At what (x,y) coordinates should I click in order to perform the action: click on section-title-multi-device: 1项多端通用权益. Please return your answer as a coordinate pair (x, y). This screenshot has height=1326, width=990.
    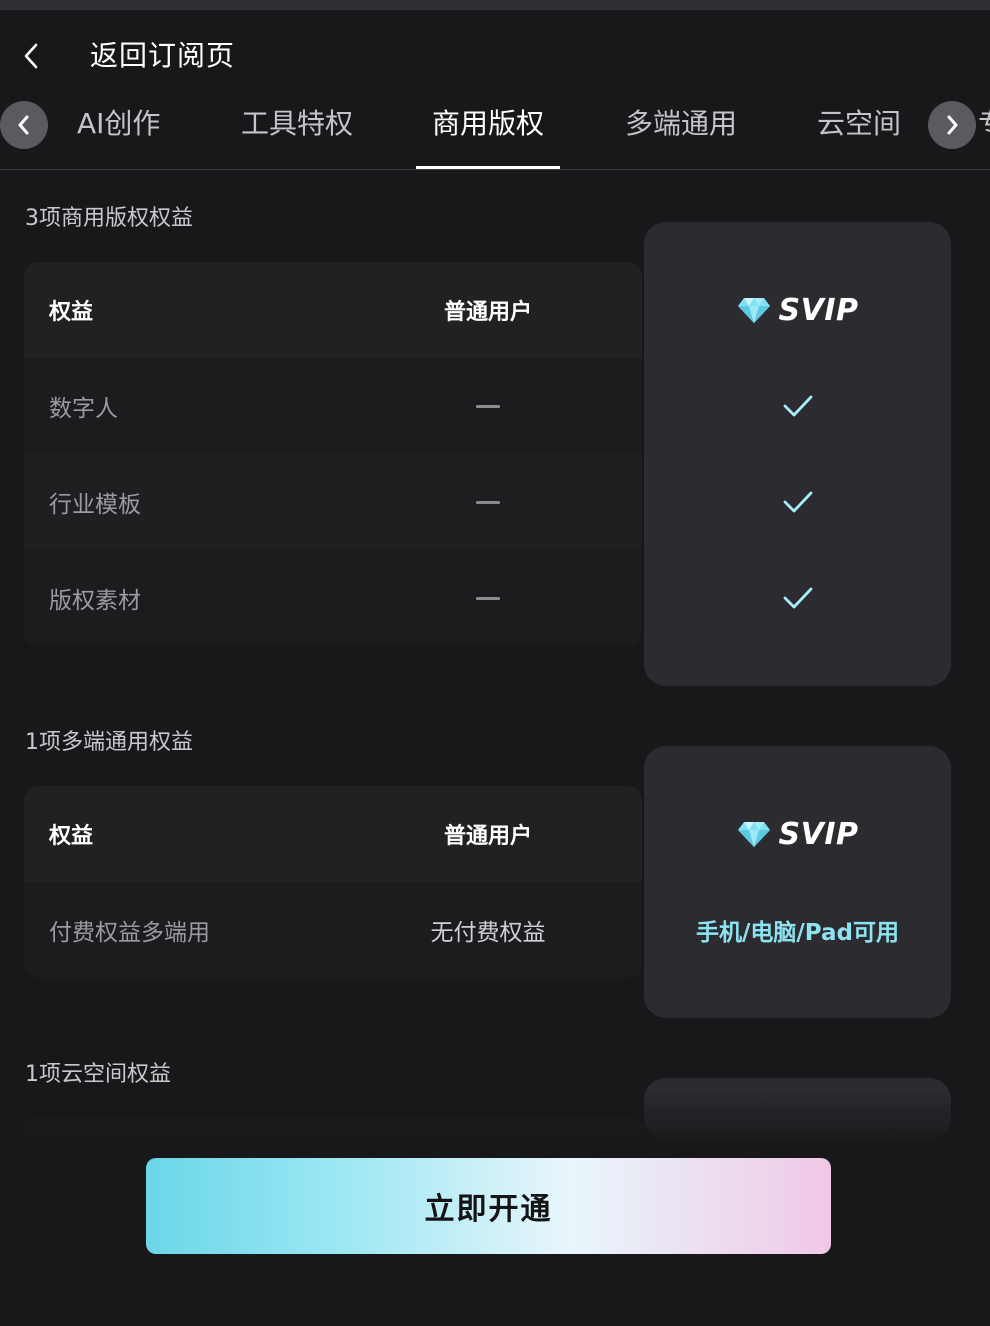
    Looking at the image, I should click on (109, 742).